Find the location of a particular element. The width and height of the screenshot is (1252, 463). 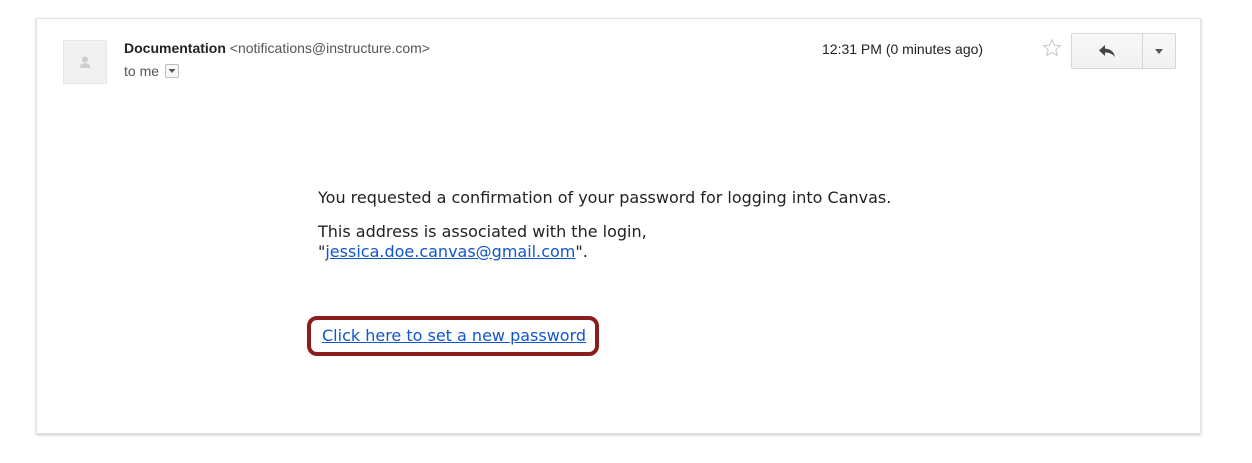

recipient-label: to me is located at coordinates (142, 71).